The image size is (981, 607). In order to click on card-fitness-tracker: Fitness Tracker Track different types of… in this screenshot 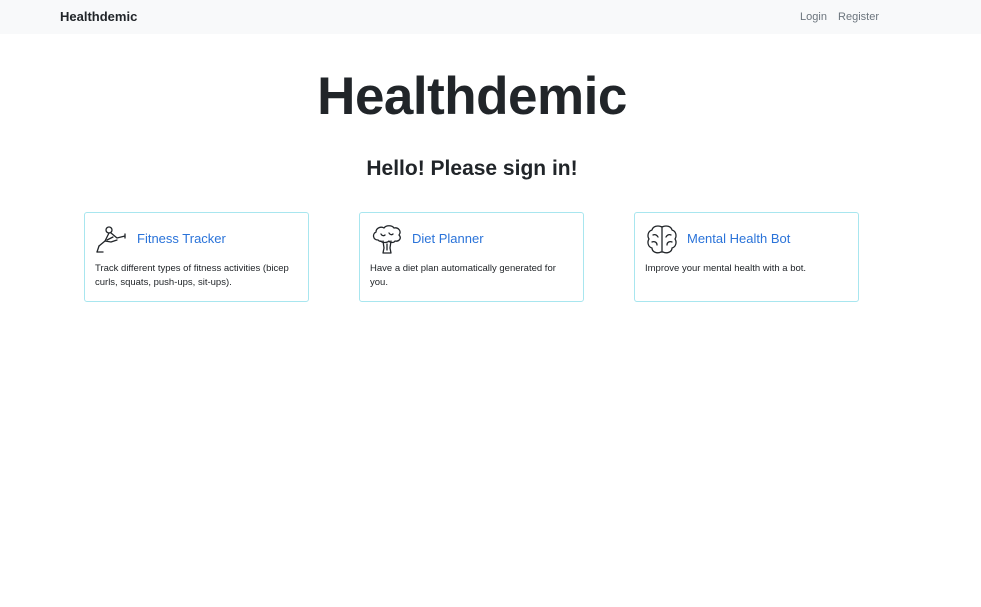, I will do `click(196, 257)`.